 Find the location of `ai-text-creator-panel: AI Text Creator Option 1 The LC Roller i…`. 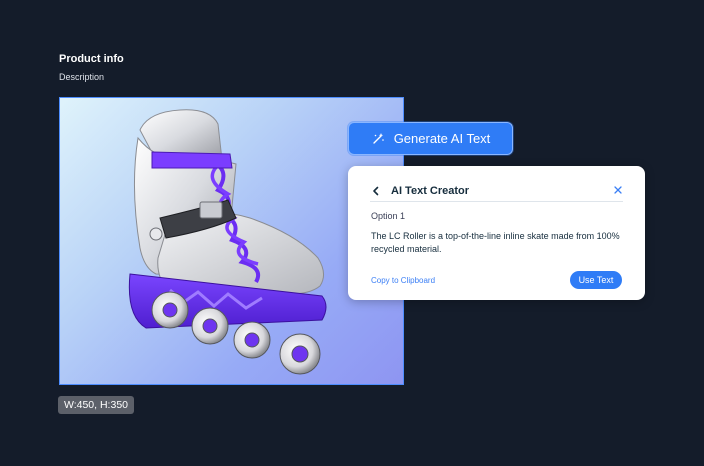

ai-text-creator-panel: AI Text Creator Option 1 The LC Roller i… is located at coordinates (496, 233).